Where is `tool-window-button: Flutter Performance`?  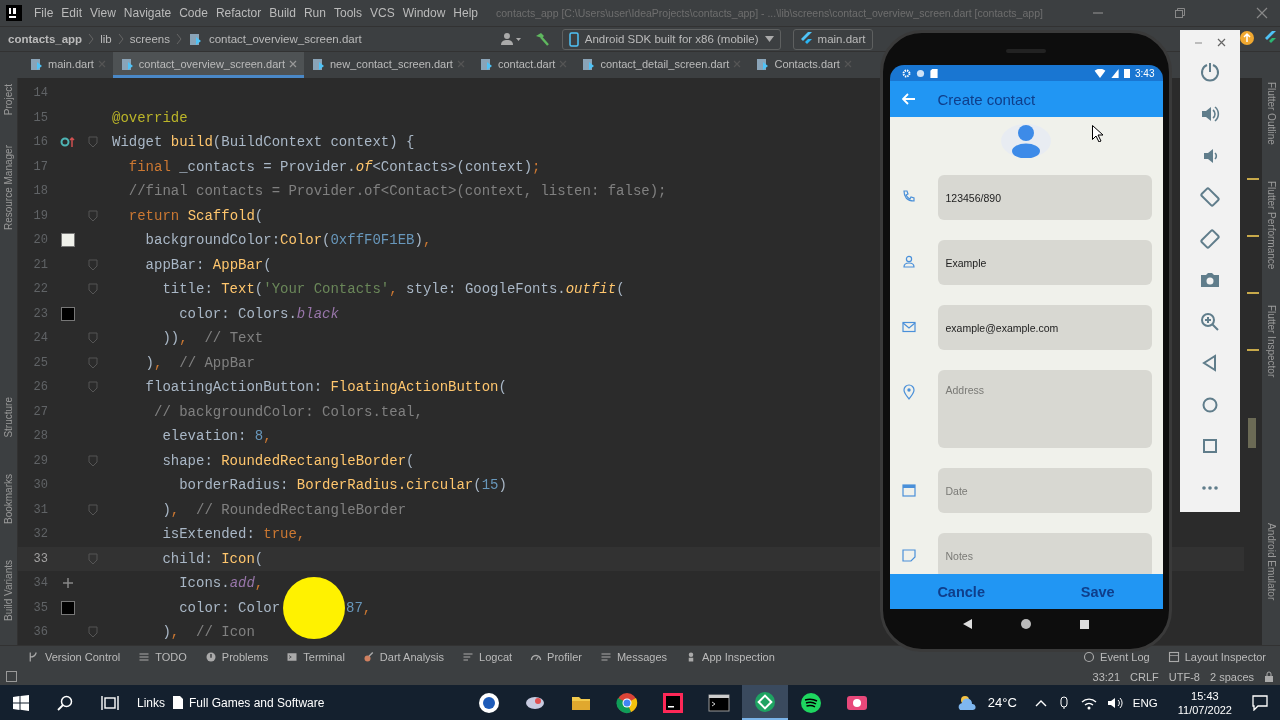
tool-window-button: Flutter Performance is located at coordinates (1271, 225).